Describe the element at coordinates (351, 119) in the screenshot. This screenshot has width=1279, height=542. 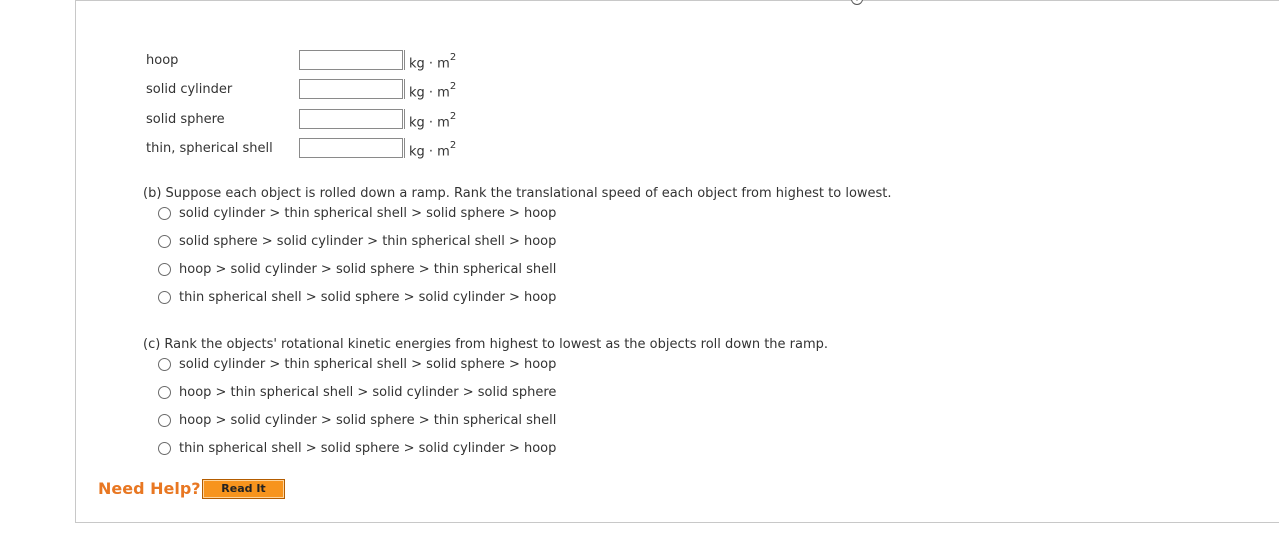
I see `solid-sphere-input` at that location.